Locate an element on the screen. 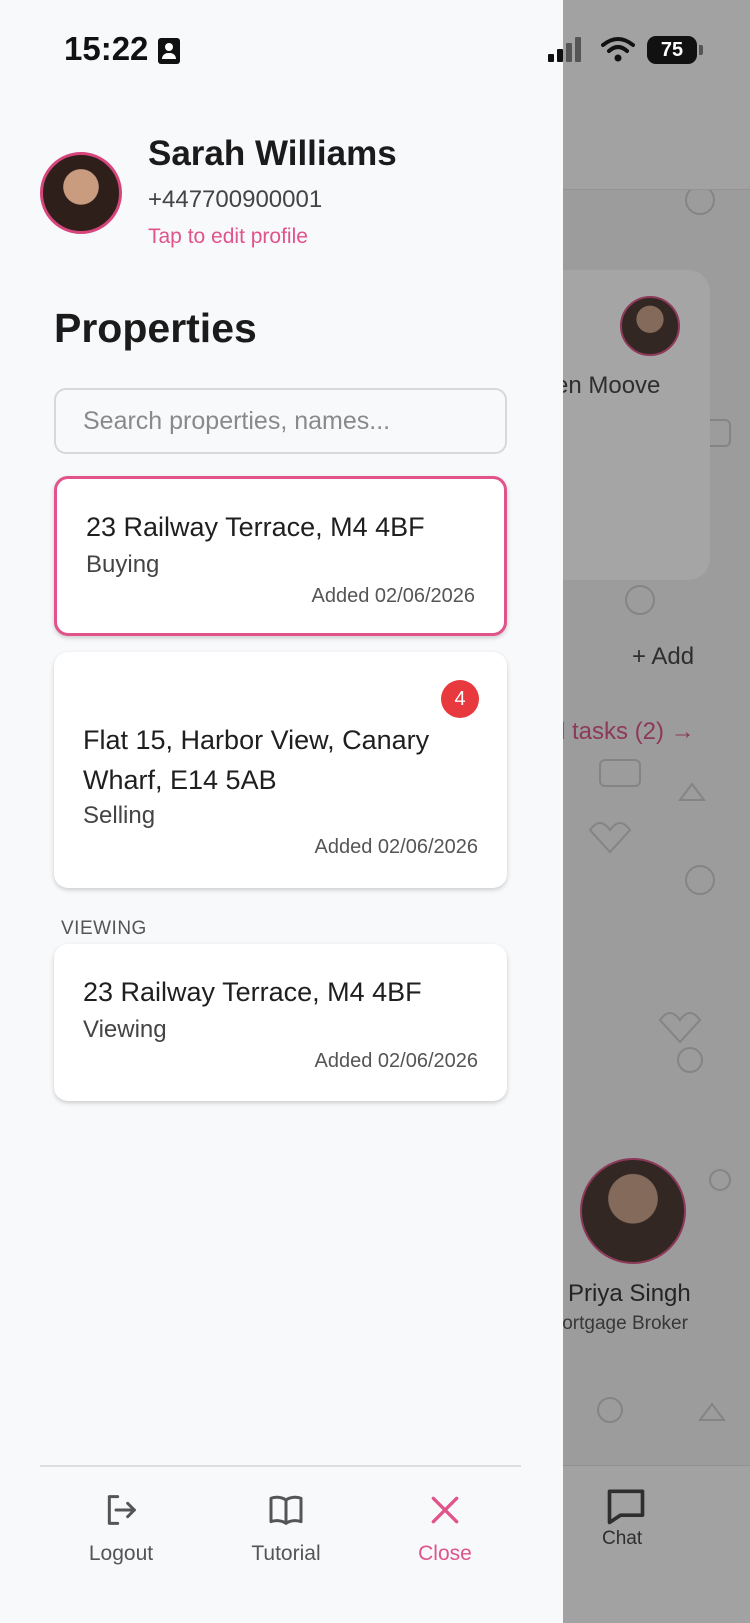 The image size is (750, 1623). contact-card-icon is located at coordinates (169, 51).